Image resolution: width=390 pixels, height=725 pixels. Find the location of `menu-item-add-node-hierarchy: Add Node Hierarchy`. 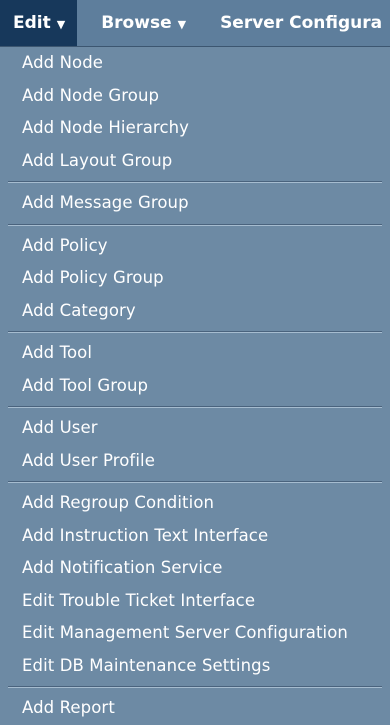

menu-item-add-node-hierarchy: Add Node Hierarchy is located at coordinates (195, 128).